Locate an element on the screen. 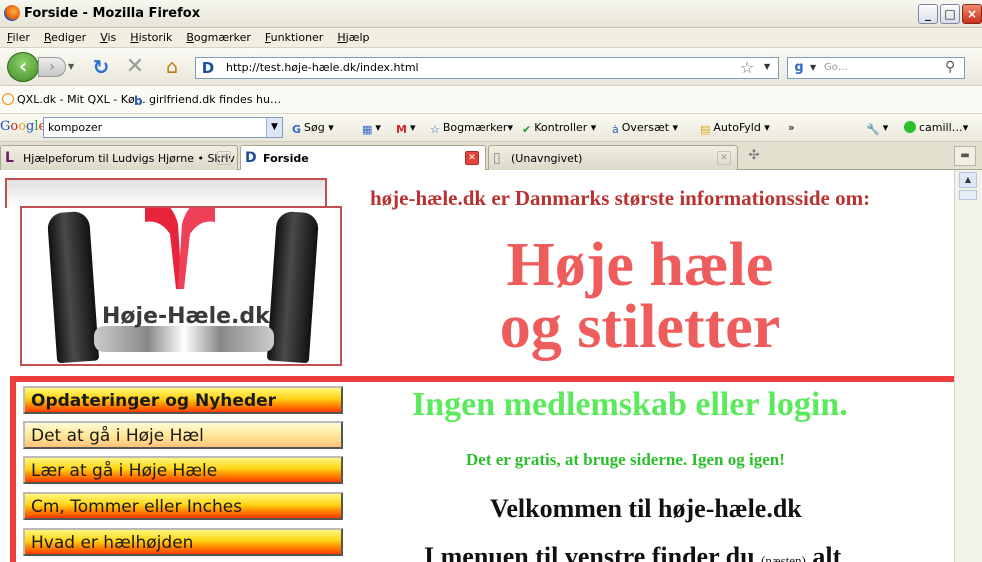 Image resolution: width=982 pixels, height=562 pixels. wrench-icon: 🔧 is located at coordinates (873, 129).